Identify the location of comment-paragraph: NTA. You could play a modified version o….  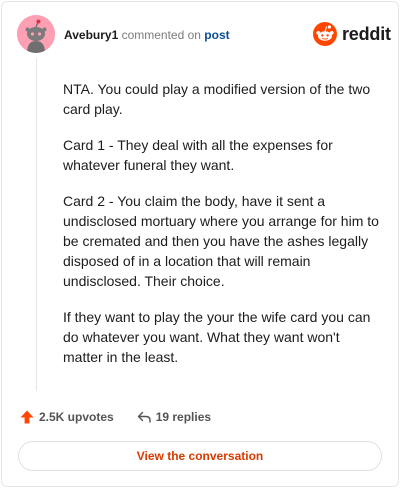
(217, 99).